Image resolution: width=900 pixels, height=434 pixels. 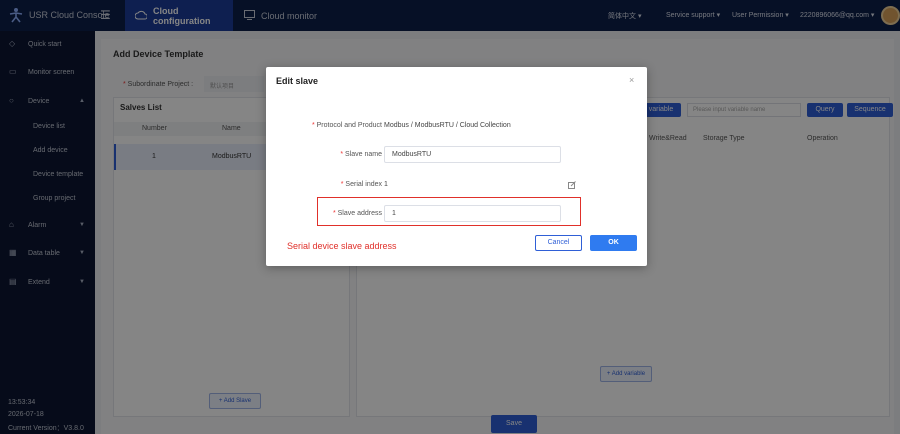 I want to click on protocol-value: Modbus / ModbusRTU / Cloud Collection, so click(x=447, y=125).